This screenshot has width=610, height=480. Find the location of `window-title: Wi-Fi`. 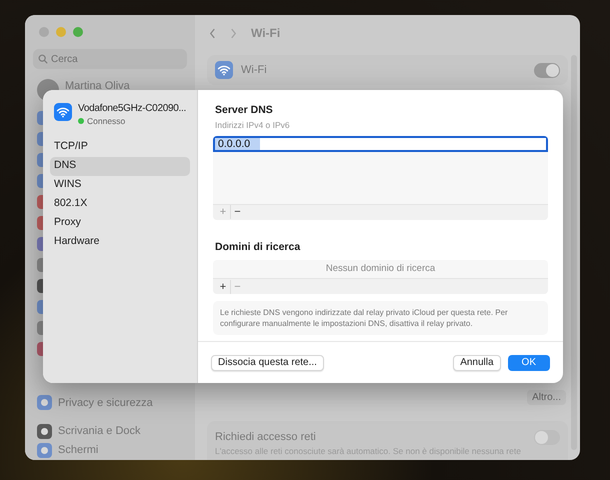

window-title: Wi-Fi is located at coordinates (265, 33).